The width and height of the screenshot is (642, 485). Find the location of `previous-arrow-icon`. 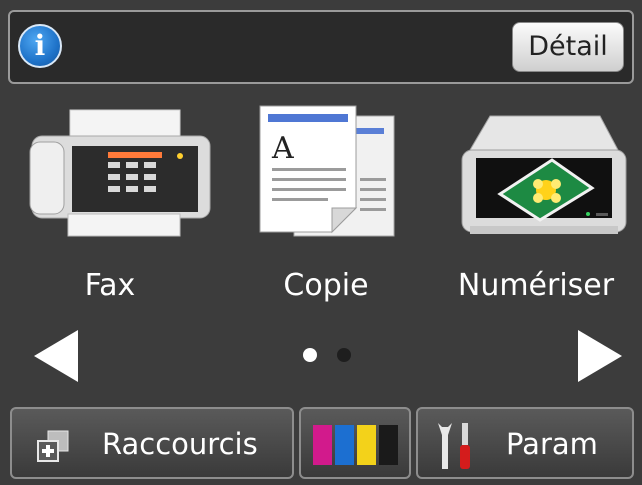

previous-arrow-icon is located at coordinates (56, 356).